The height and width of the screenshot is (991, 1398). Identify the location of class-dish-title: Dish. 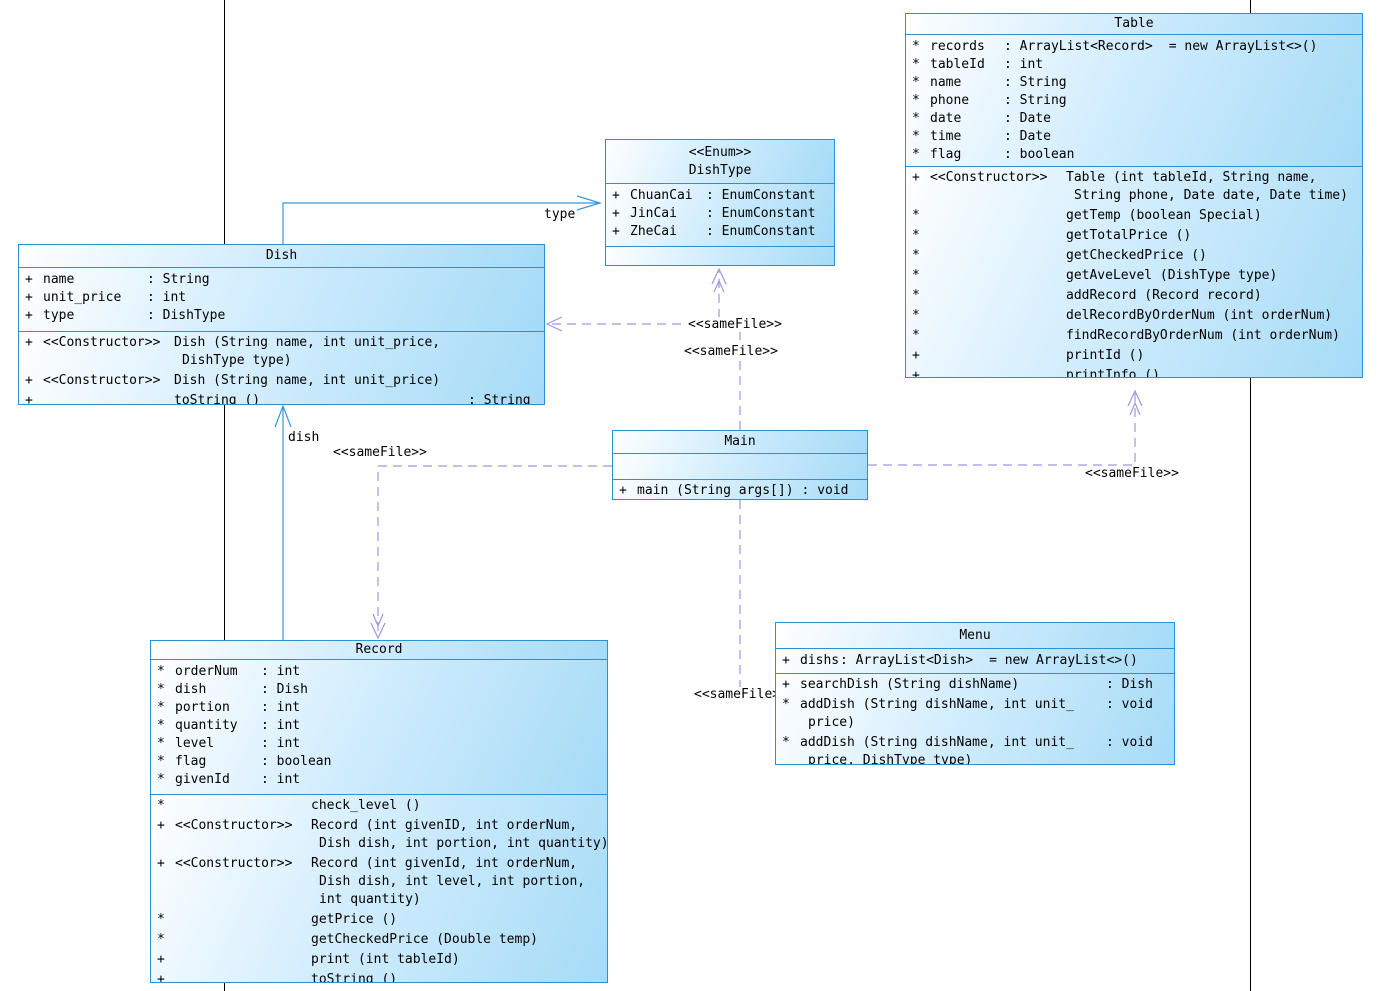
(281, 256).